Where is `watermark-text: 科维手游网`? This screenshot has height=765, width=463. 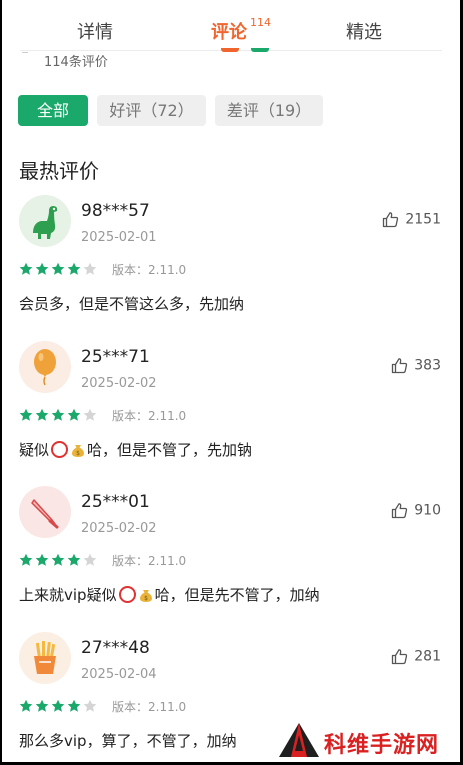
watermark-text: 科维手游网 is located at coordinates (382, 745).